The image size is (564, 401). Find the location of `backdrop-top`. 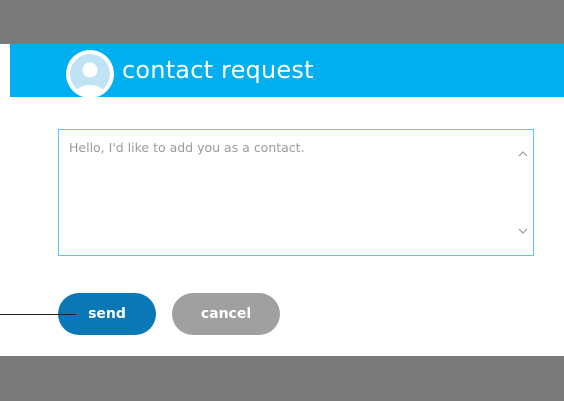

backdrop-top is located at coordinates (282, 22).